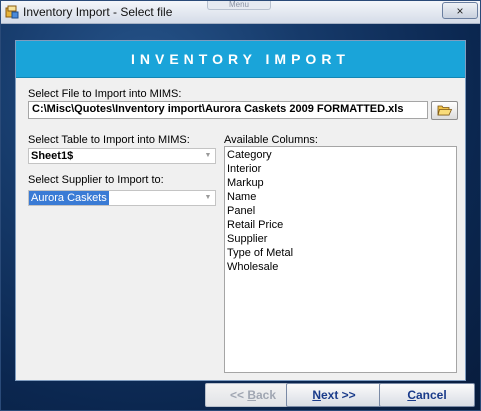 Image resolution: width=481 pixels, height=411 pixels. Describe the element at coordinates (240, 12) in the screenshot. I see `title-bar: Inventory Import - Select file Menu ×` at that location.